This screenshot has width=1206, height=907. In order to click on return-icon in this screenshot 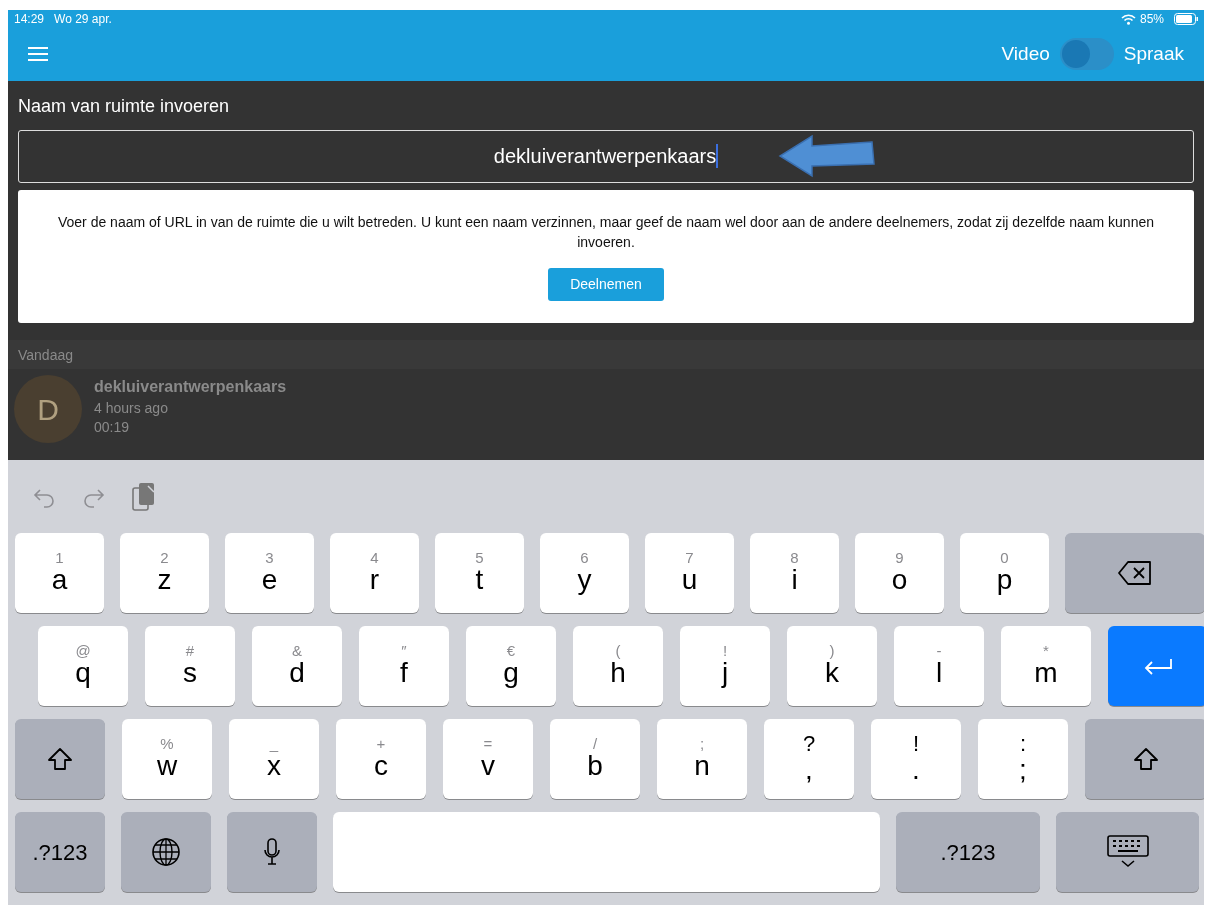, I will do `click(1157, 666)`.